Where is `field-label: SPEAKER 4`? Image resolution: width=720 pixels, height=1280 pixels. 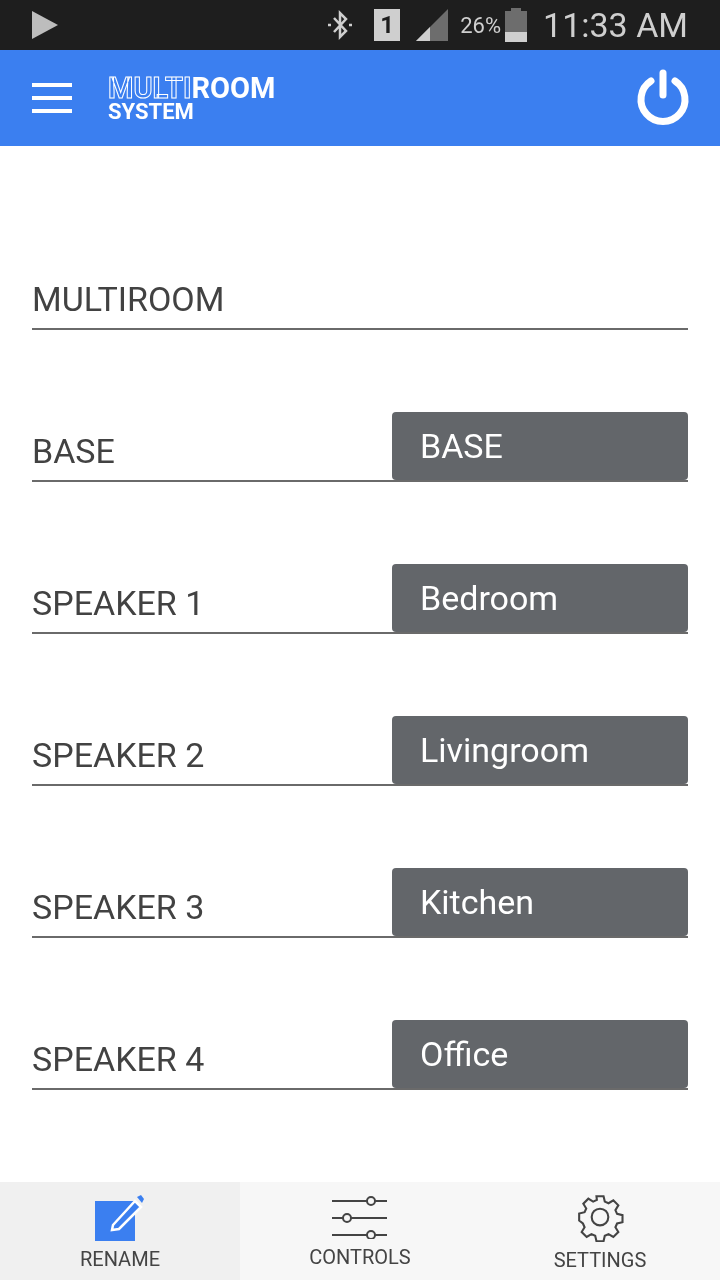
field-label: SPEAKER 4 is located at coordinates (119, 1061).